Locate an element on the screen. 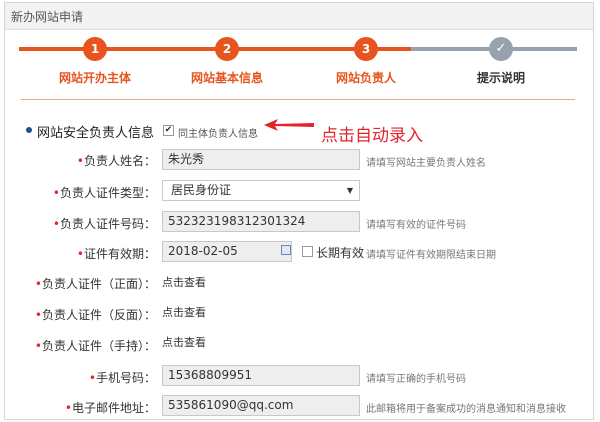 This screenshot has width=600, height=422. email-field: 535861090@qq.com is located at coordinates (261, 405).